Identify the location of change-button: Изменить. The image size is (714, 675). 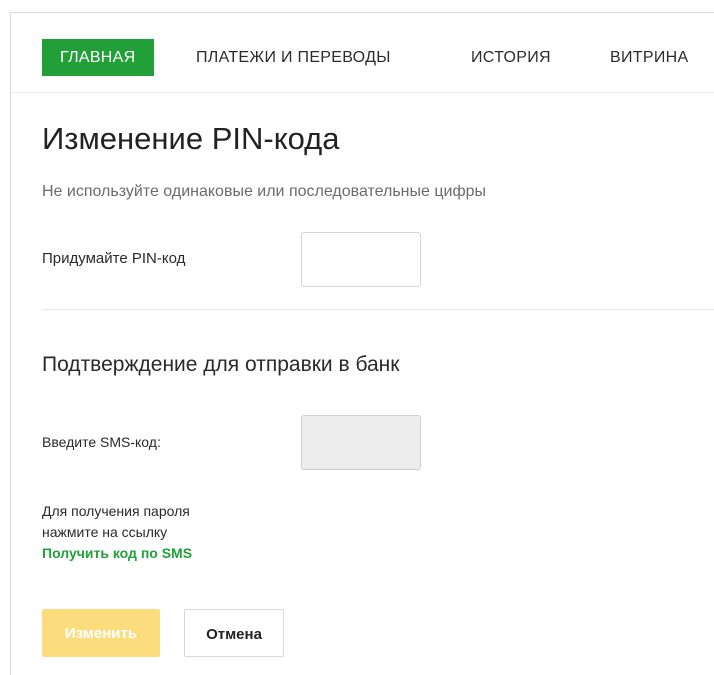
(101, 633).